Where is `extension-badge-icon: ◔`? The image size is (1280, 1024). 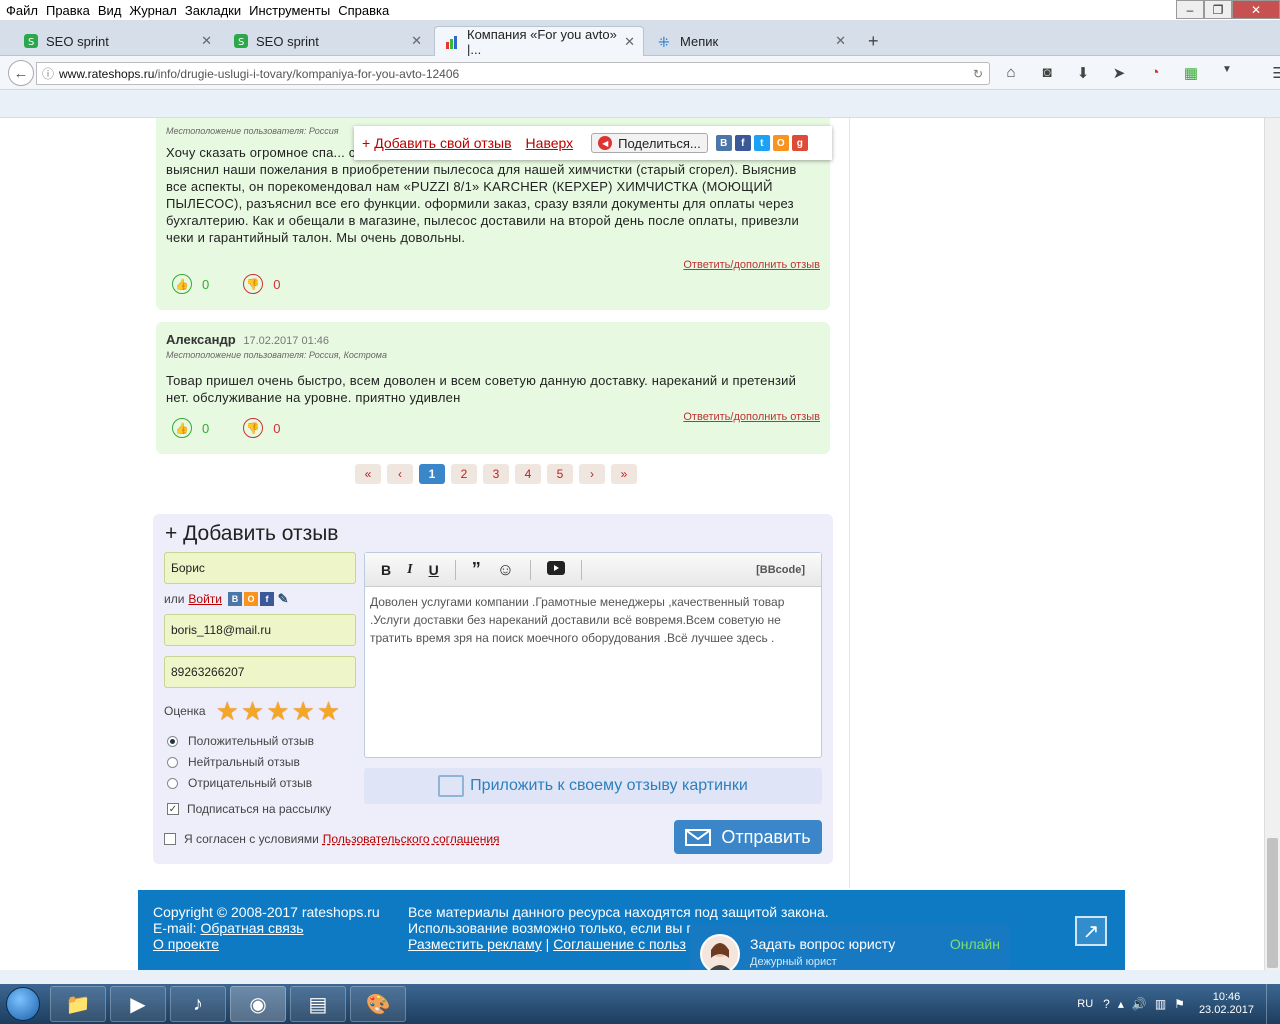
extension-badge-icon: ◔ is located at coordinates (1155, 73).